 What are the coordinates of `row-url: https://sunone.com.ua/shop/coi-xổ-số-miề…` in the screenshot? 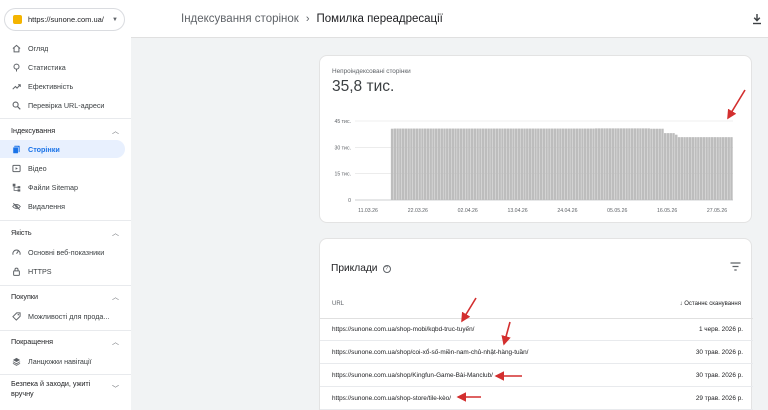 It's located at (430, 352).